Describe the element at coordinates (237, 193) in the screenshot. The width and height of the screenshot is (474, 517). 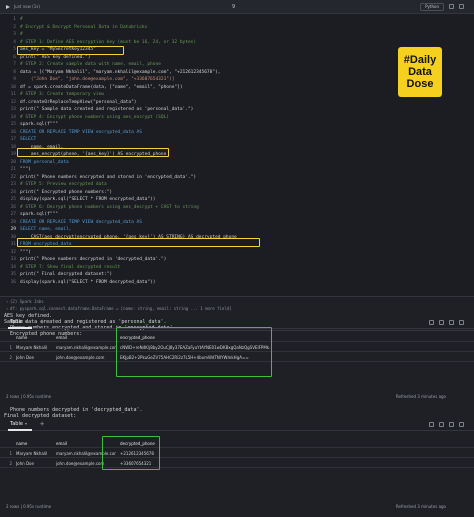
I see `code-line: 24 print(" Encrypted phone numbers:")` at that location.